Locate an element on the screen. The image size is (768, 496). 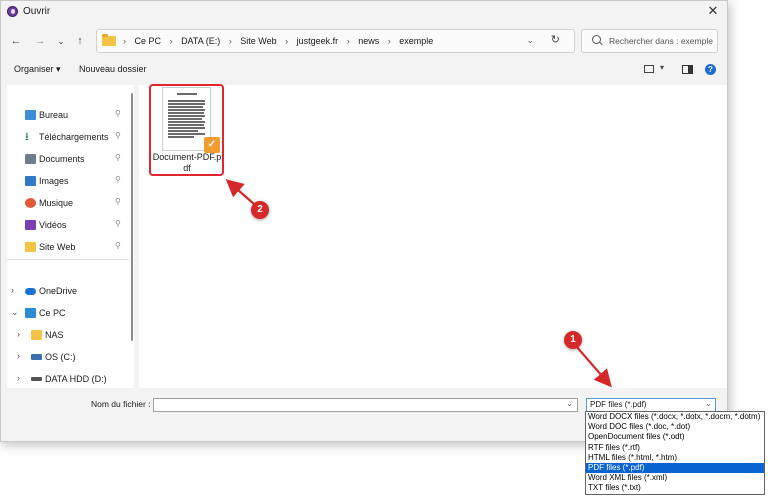
new-folder-button: Nouveau dossier is located at coordinates (113, 69).